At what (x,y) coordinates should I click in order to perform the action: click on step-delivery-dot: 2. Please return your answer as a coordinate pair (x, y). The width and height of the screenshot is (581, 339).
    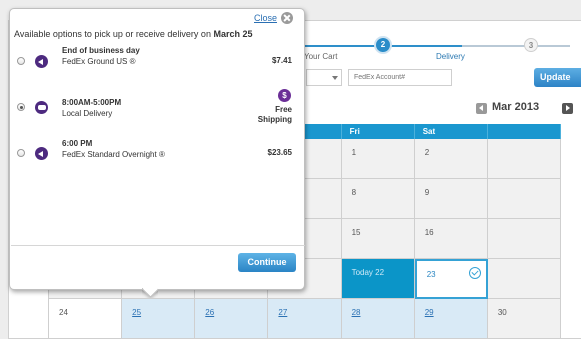
    Looking at the image, I should click on (383, 45).